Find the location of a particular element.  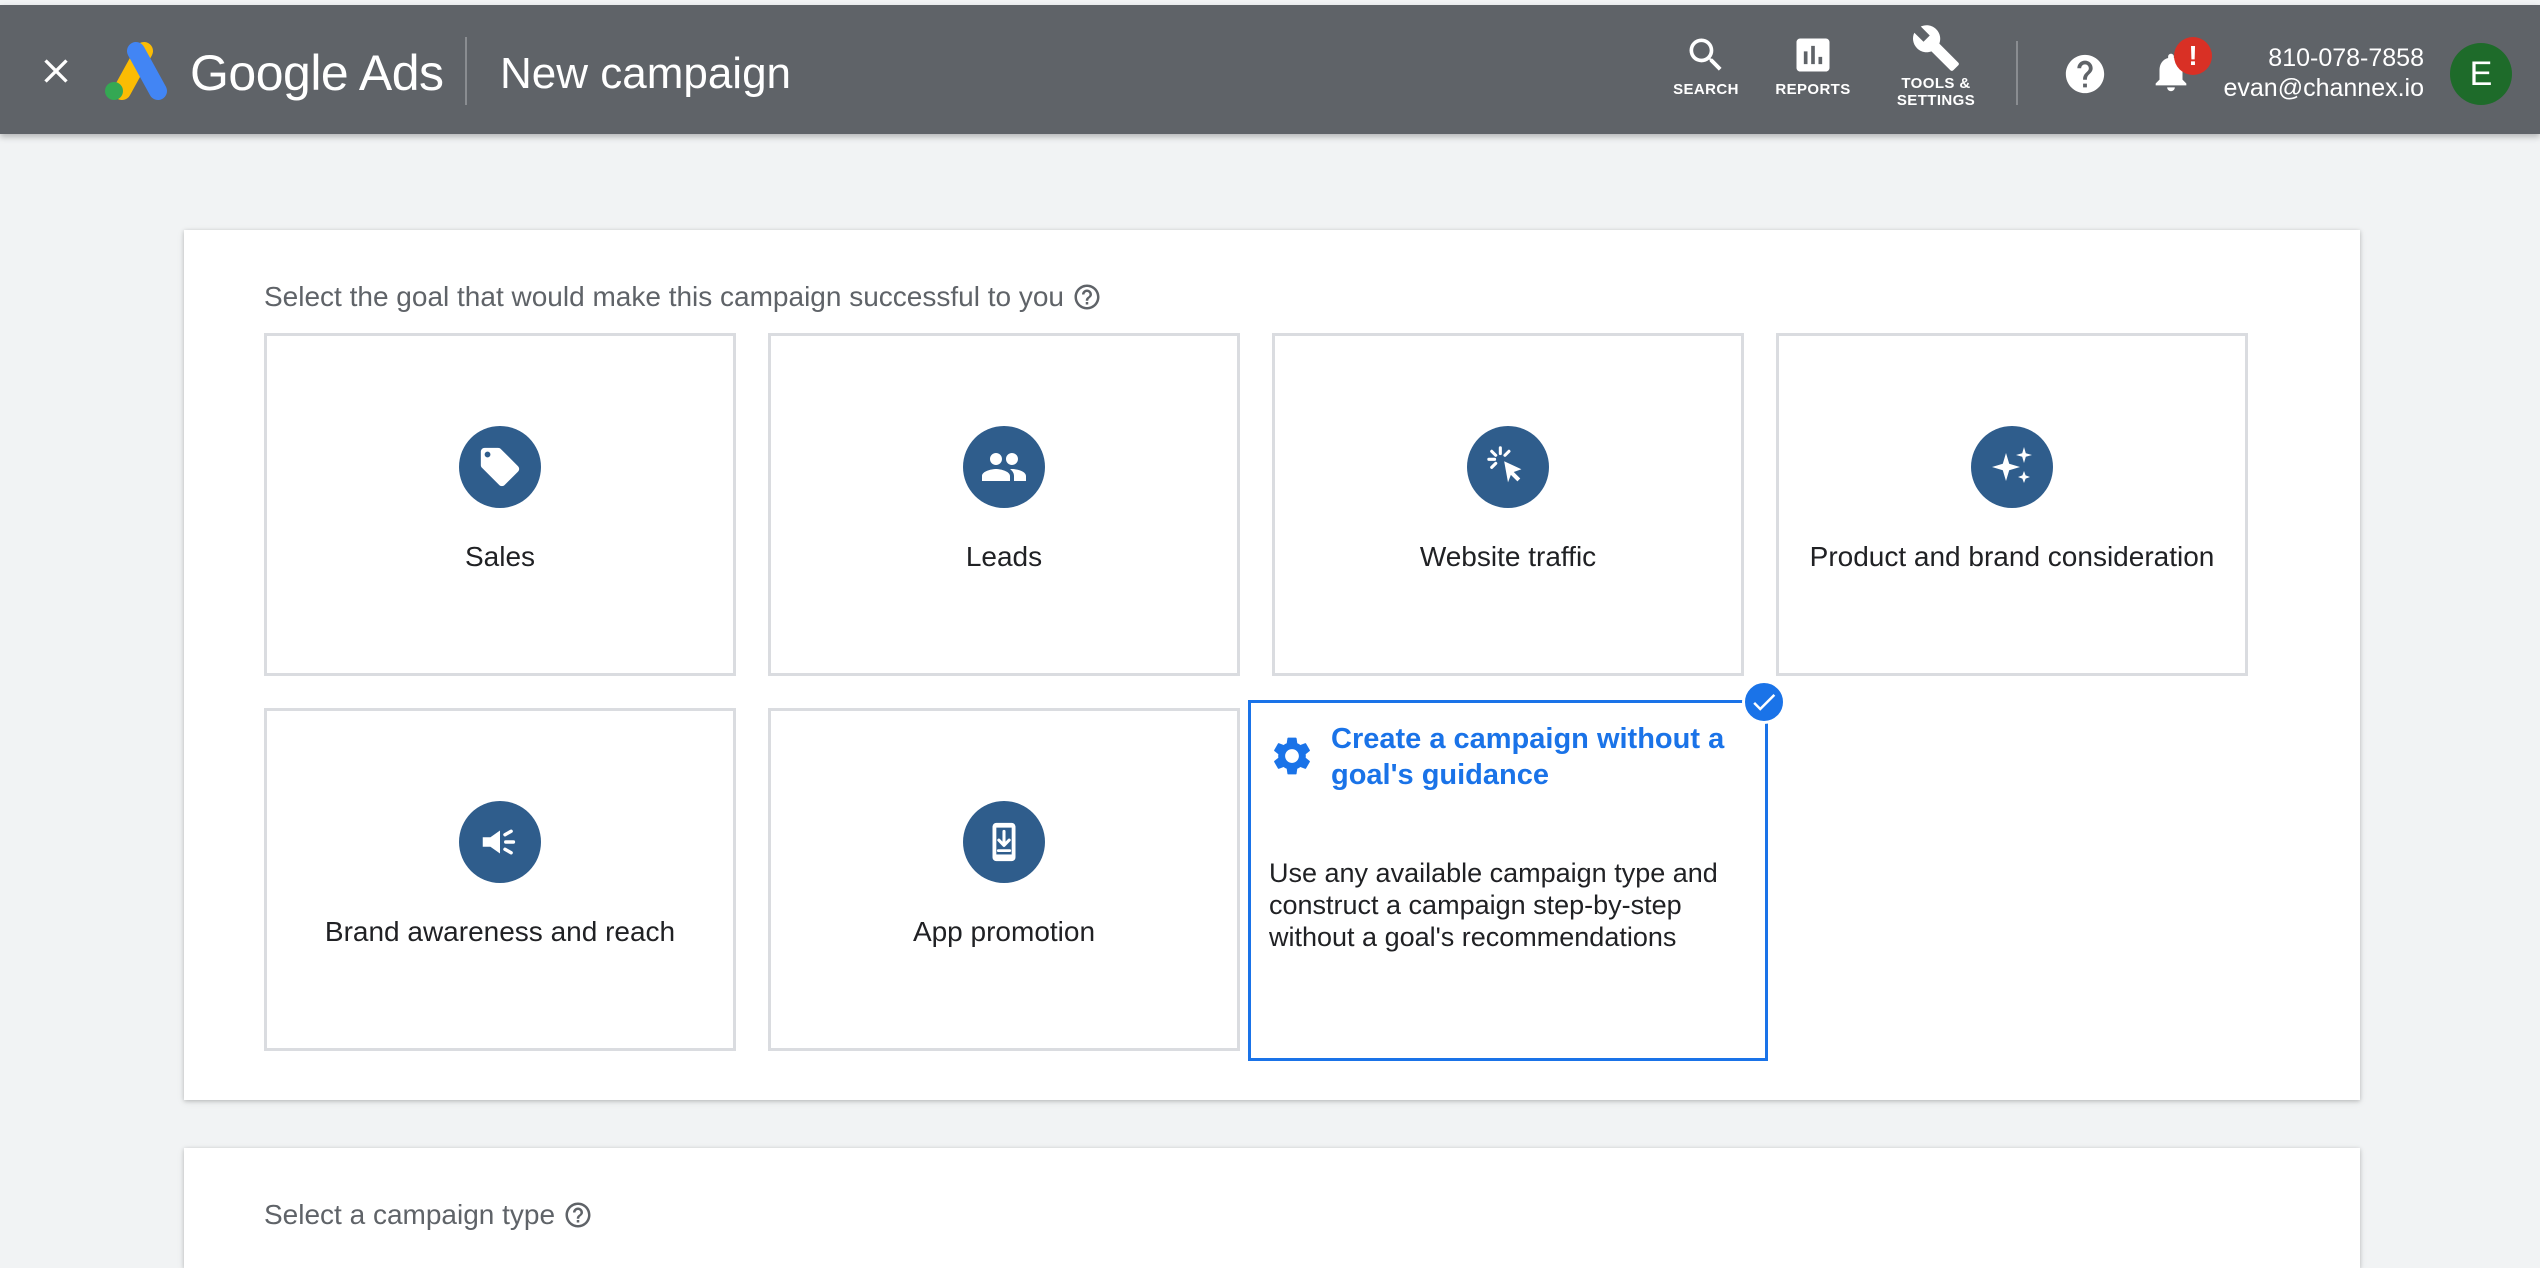

tools-label-line2: SETTINGS is located at coordinates (1936, 100).